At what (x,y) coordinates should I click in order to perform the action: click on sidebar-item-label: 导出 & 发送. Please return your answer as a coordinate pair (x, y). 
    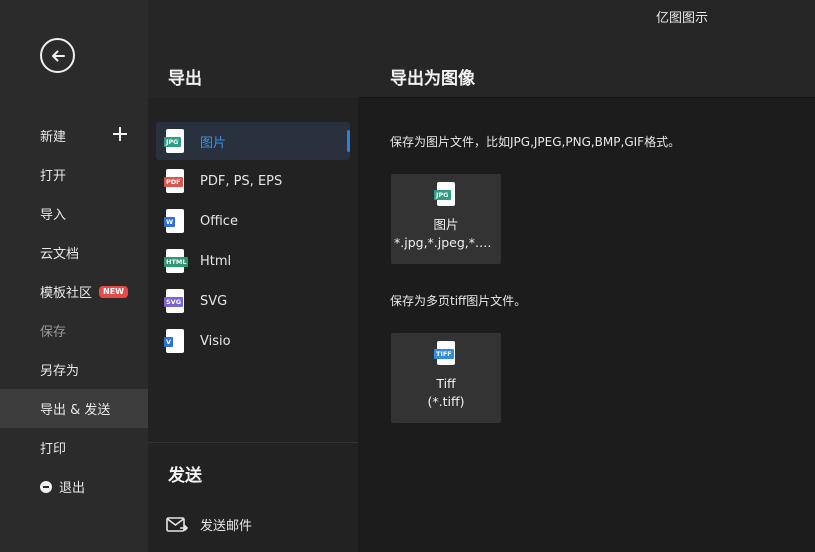
    Looking at the image, I should click on (75, 410).